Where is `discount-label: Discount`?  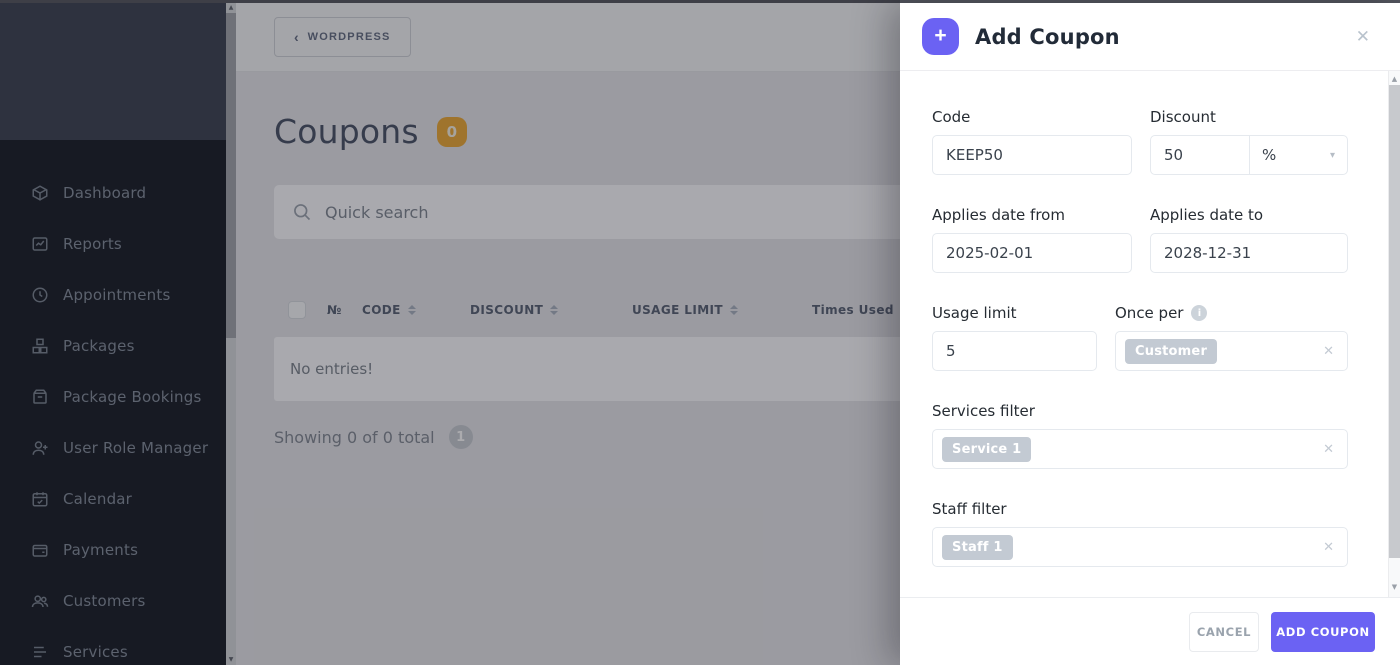
discount-label: Discount is located at coordinates (1183, 117).